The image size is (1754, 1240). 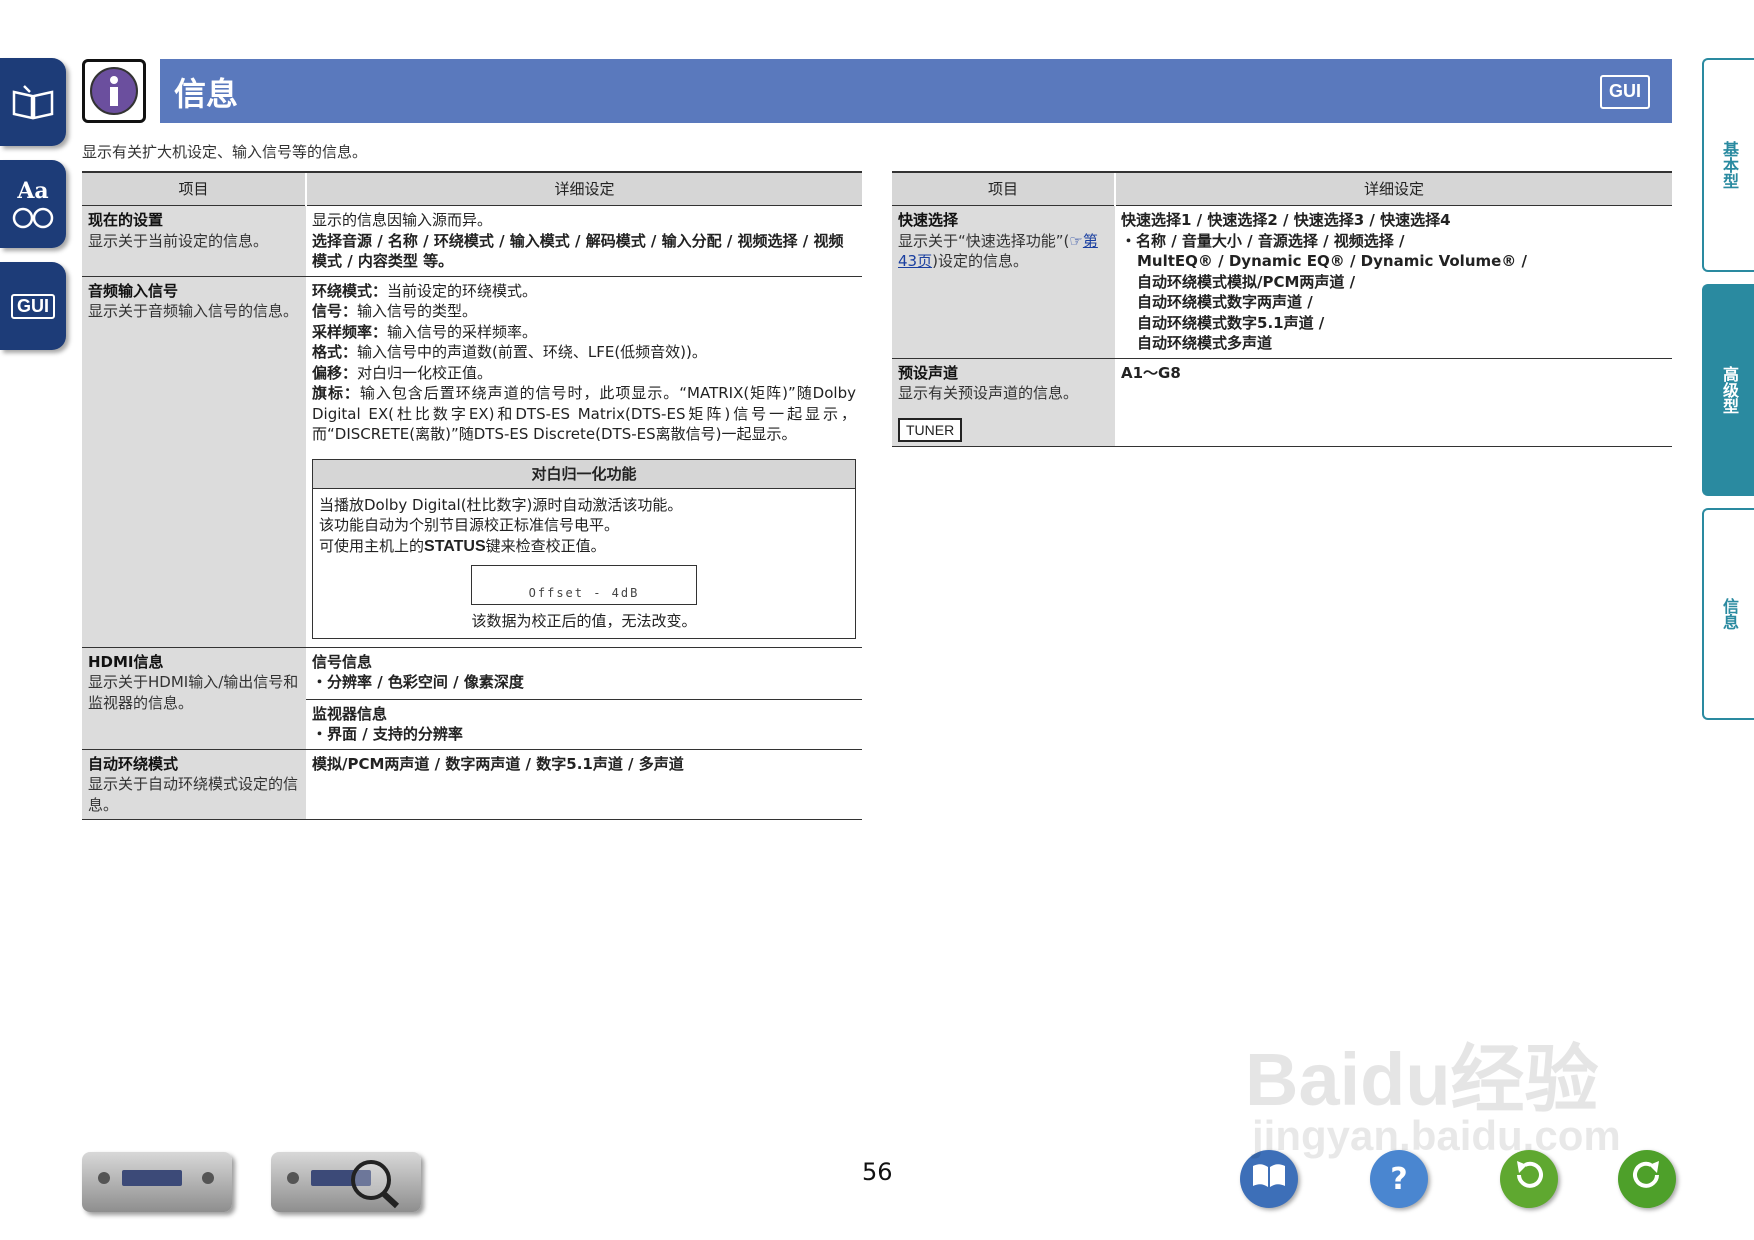 What do you see at coordinates (584, 784) in the screenshot?
I see `detail-cell: 模拟/PCM两声道 / 数字两声道 / 数字5.1声道 / 多声道` at bounding box center [584, 784].